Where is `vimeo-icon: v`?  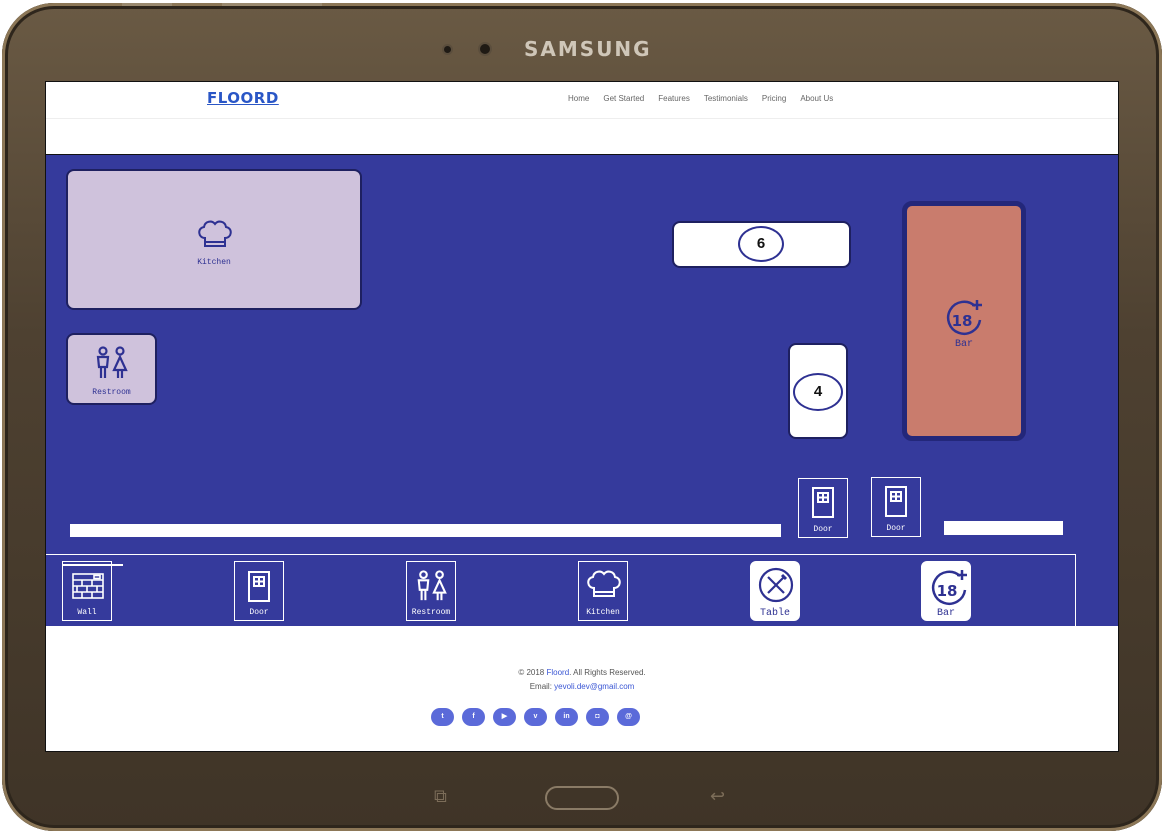
vimeo-icon: v is located at coordinates (535, 717).